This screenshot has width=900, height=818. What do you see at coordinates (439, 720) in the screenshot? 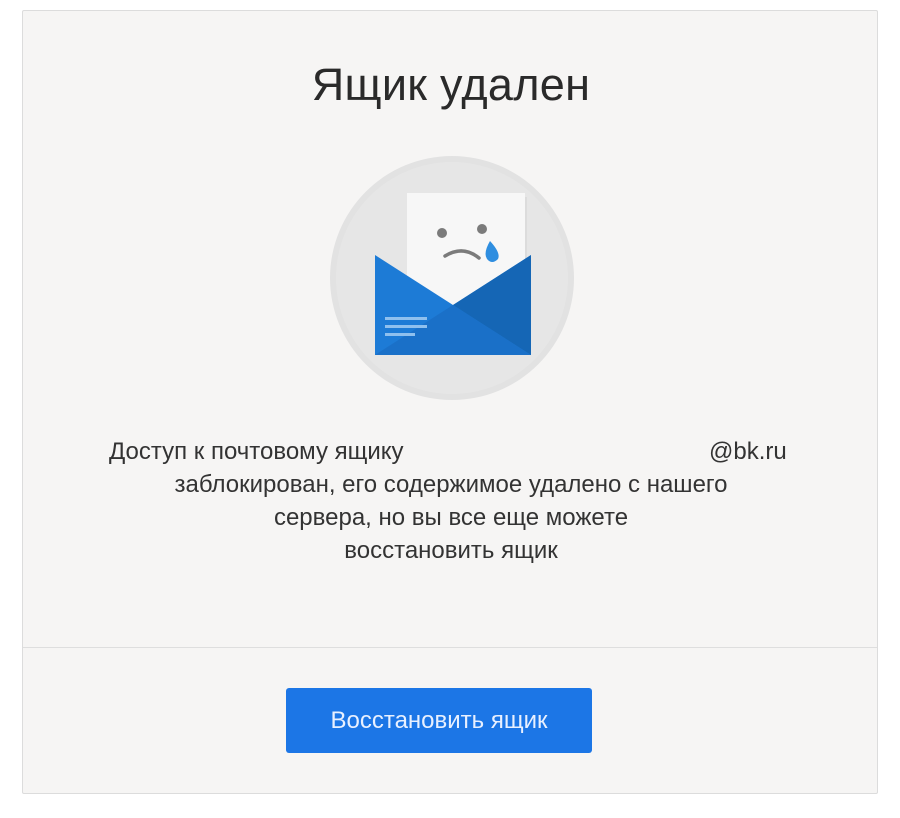
I see `restore-mailbox-button: Восстановить ящик` at bounding box center [439, 720].